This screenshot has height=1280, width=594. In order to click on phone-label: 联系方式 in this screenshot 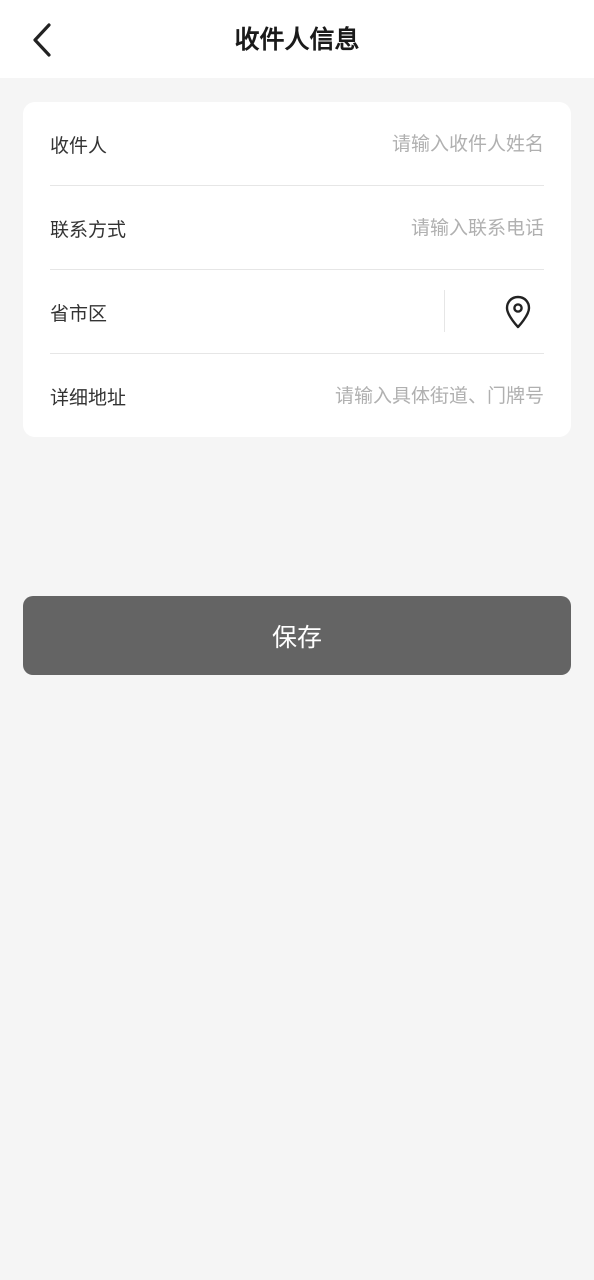, I will do `click(88, 229)`.